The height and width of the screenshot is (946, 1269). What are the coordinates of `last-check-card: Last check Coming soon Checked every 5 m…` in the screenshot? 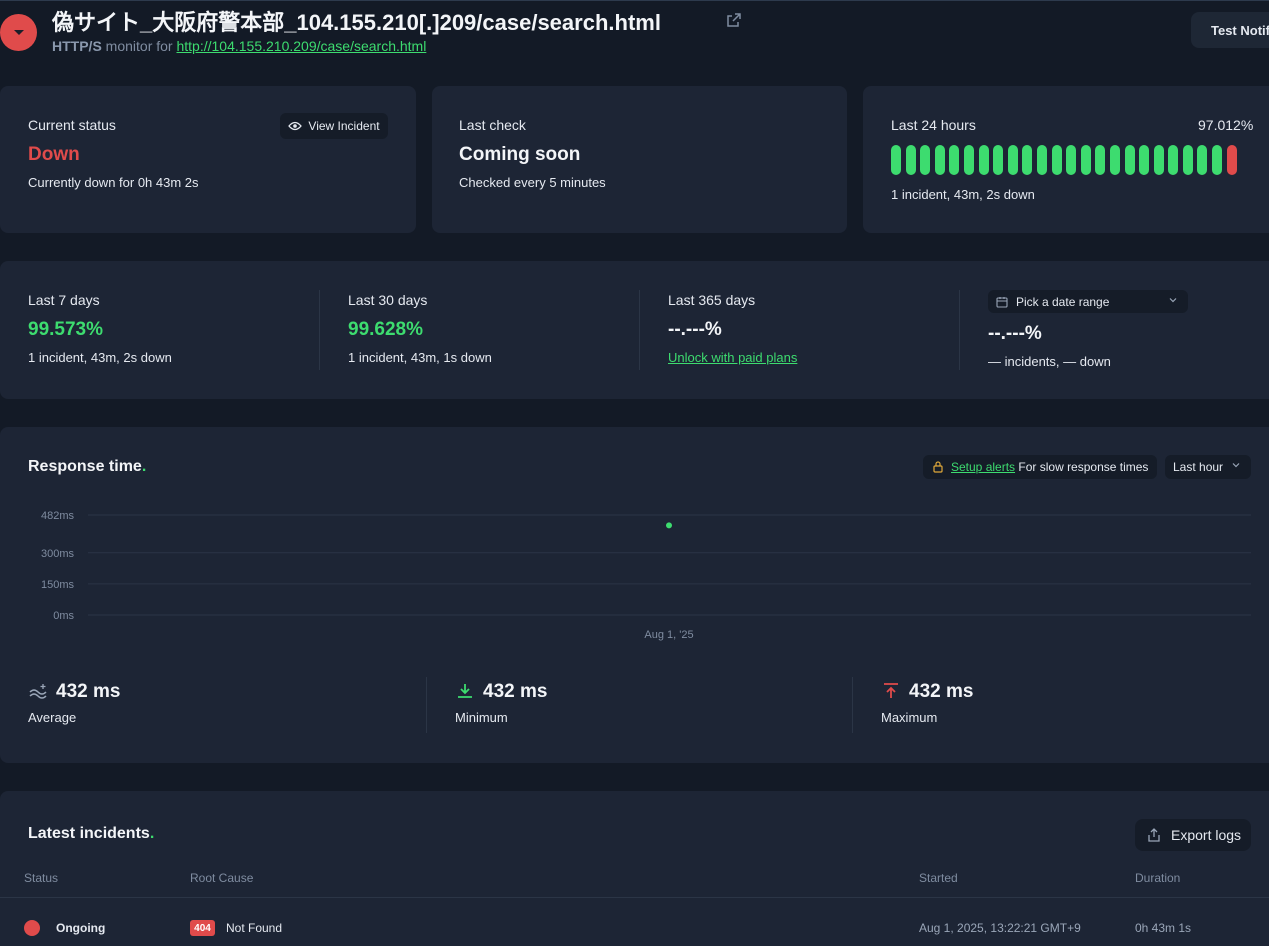 It's located at (639, 159).